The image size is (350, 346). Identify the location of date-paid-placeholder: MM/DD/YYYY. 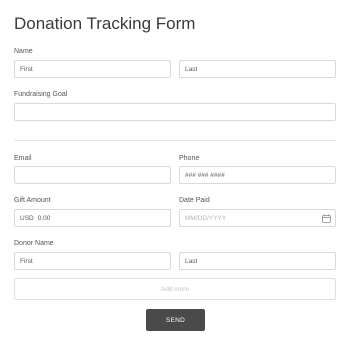
(206, 218).